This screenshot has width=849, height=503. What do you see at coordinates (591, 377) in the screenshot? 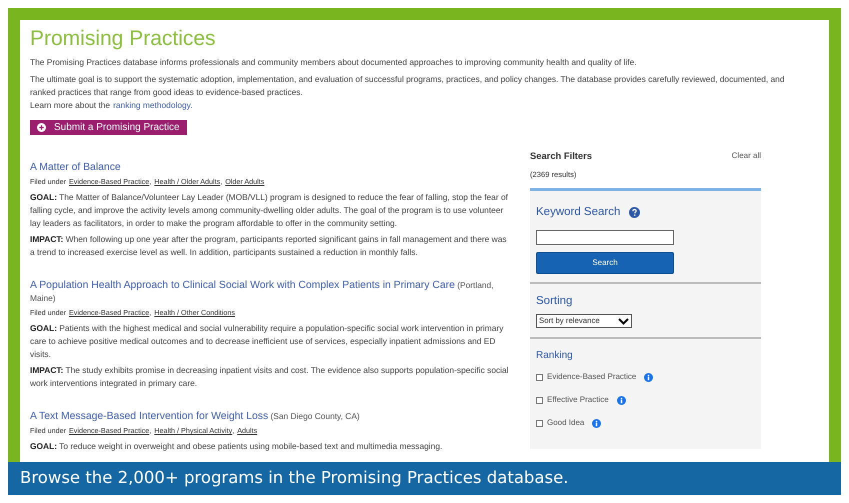
I see `ranking-option-label: Evidence-Based Practice` at bounding box center [591, 377].